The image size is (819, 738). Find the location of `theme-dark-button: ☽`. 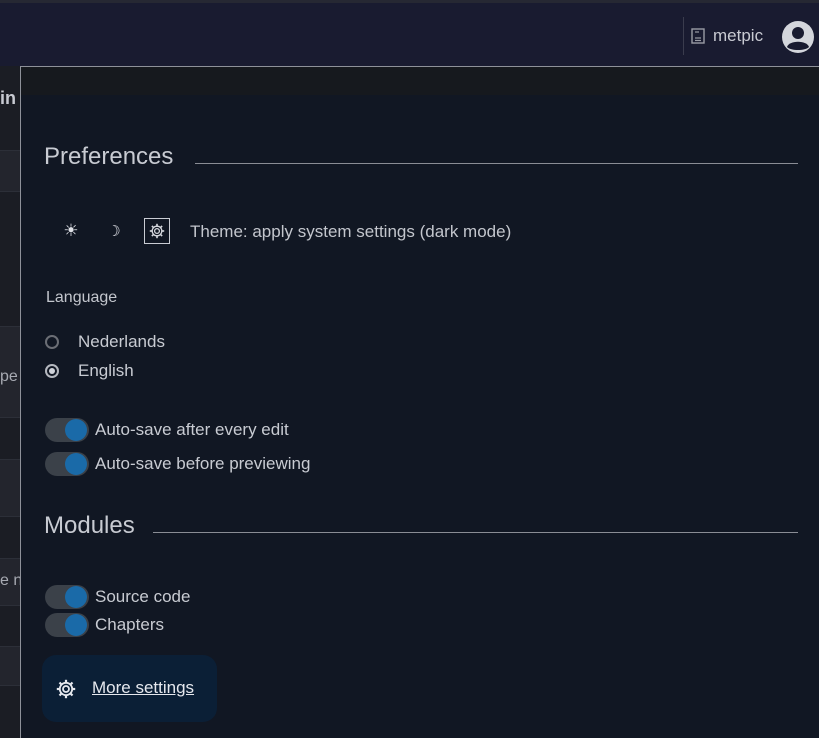

theme-dark-button: ☽ is located at coordinates (114, 231).